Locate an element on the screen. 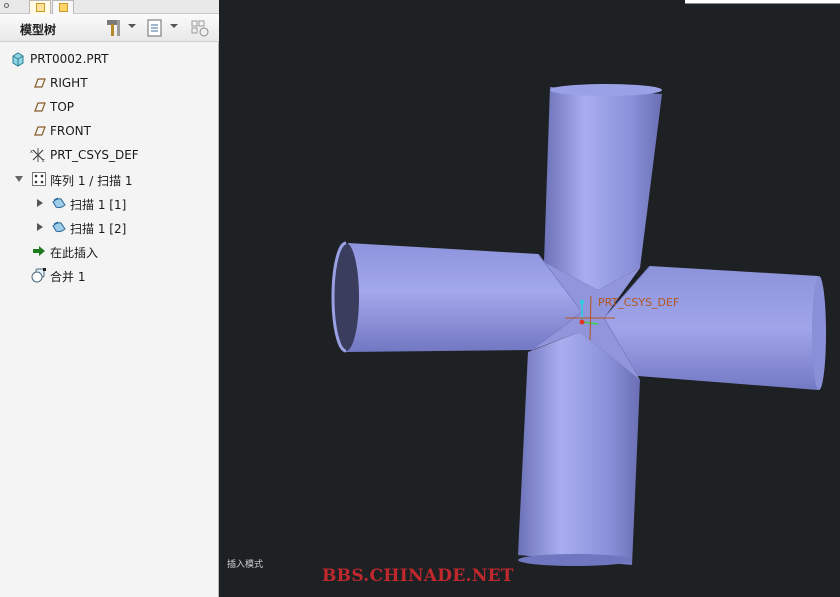 The image size is (840, 597). watermark-text: BBS.CHINADE.NET is located at coordinates (418, 576).